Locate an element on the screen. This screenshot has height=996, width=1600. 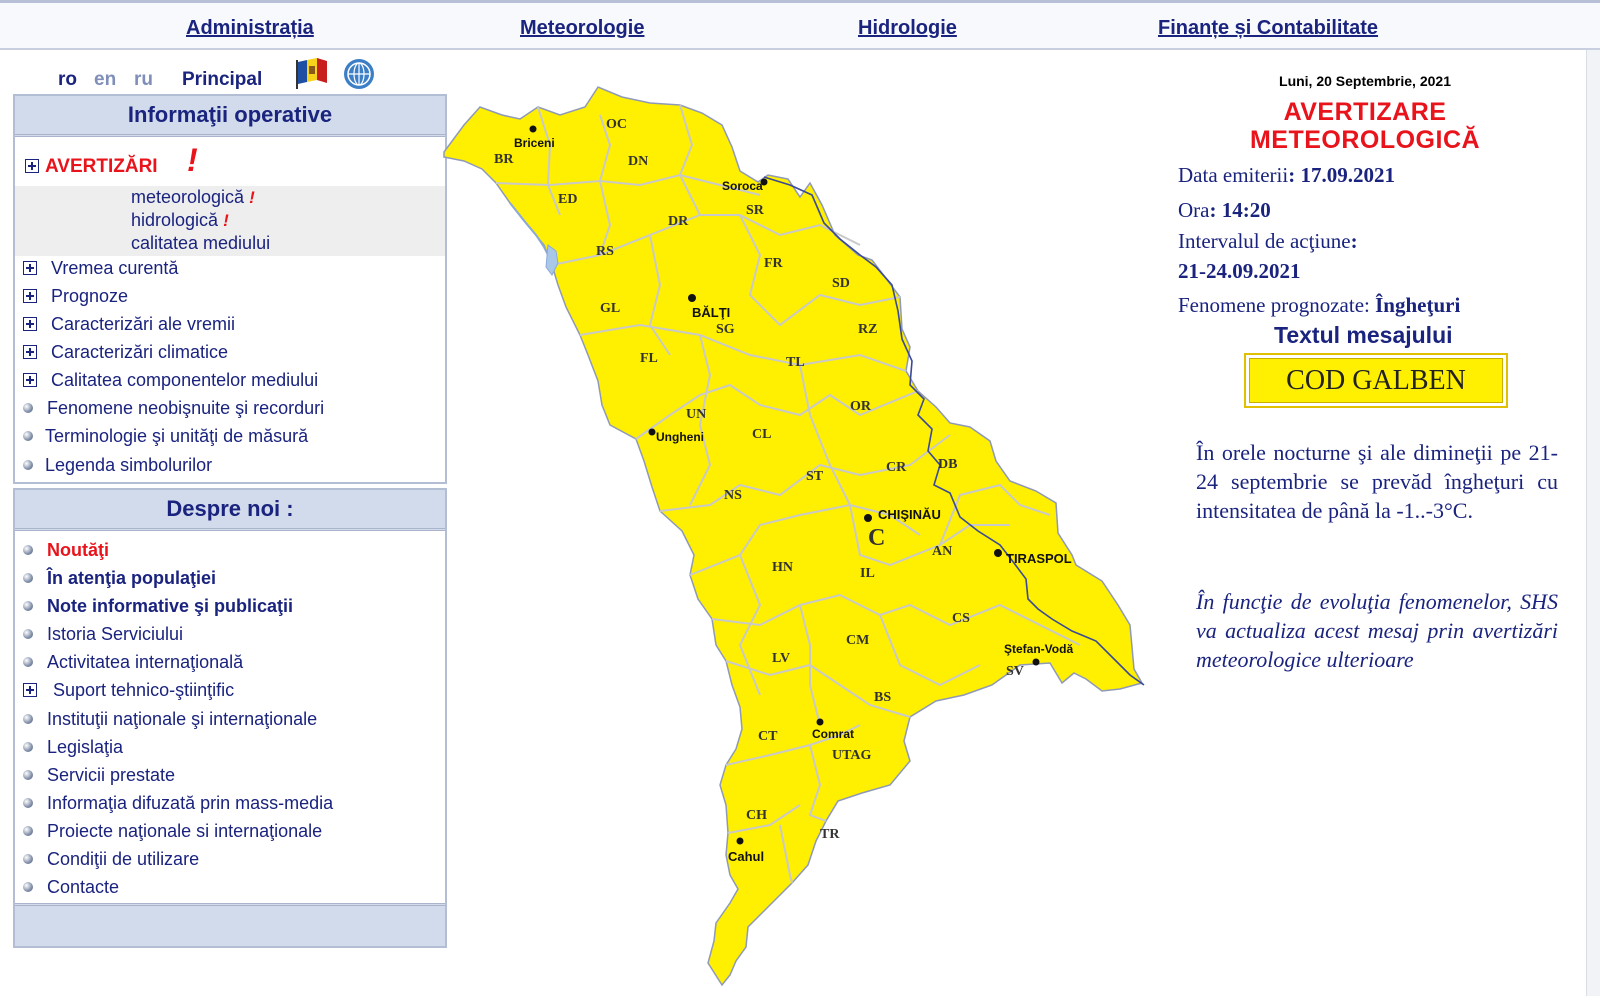
city-label: CHIŞINĂU is located at coordinates (909, 514).